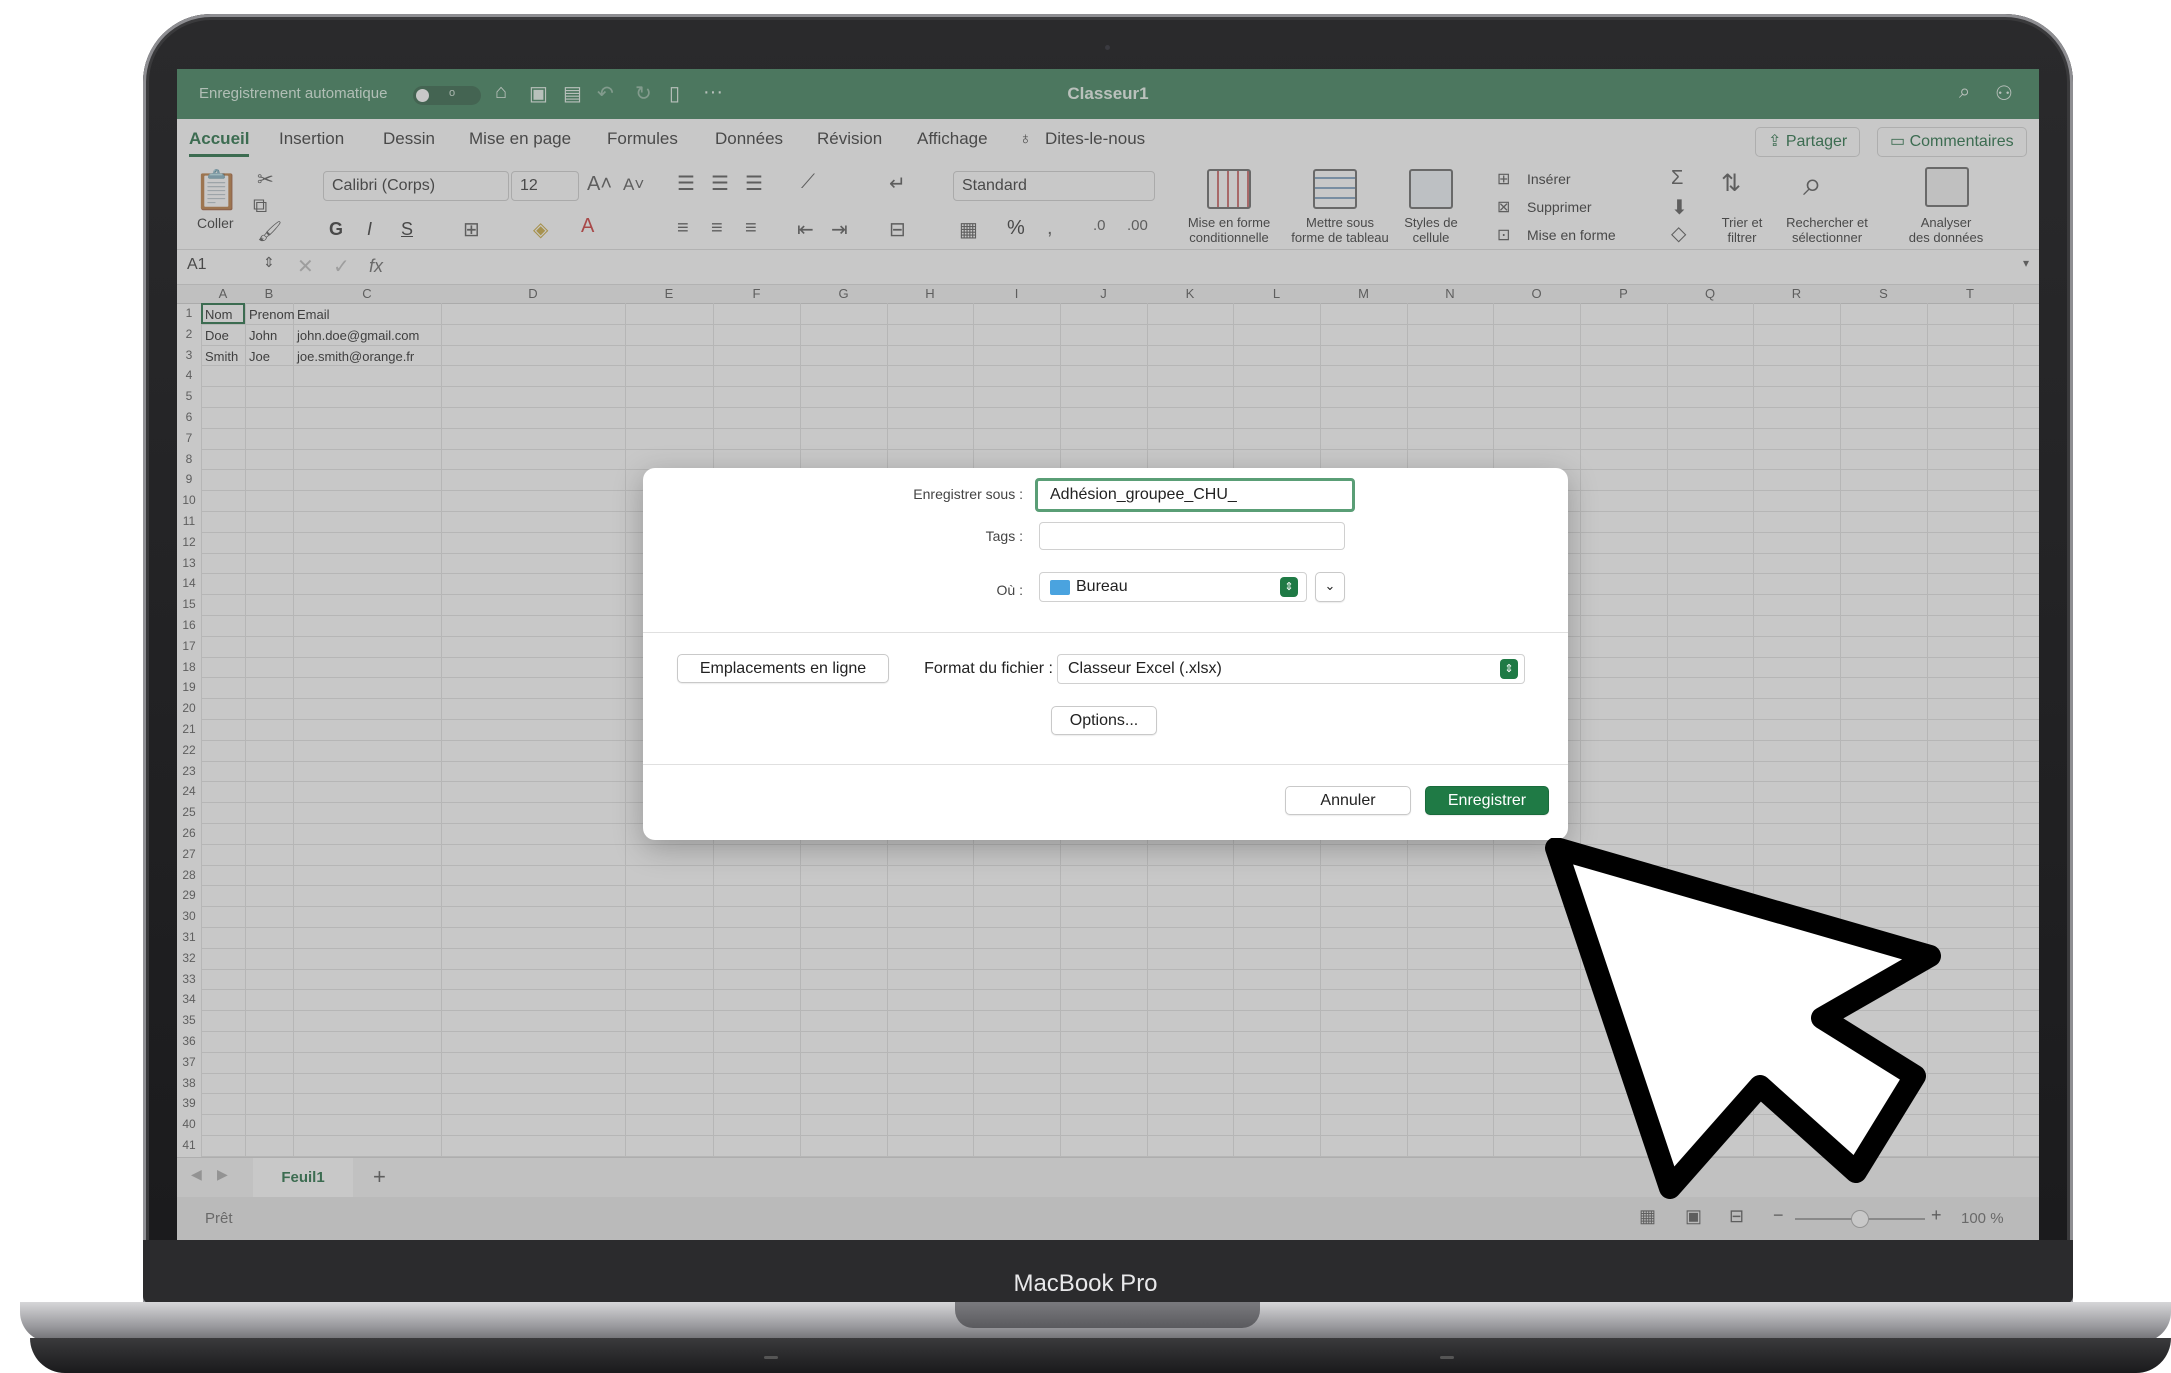  I want to click on expand-dialog-button: ⌄, so click(1330, 587).